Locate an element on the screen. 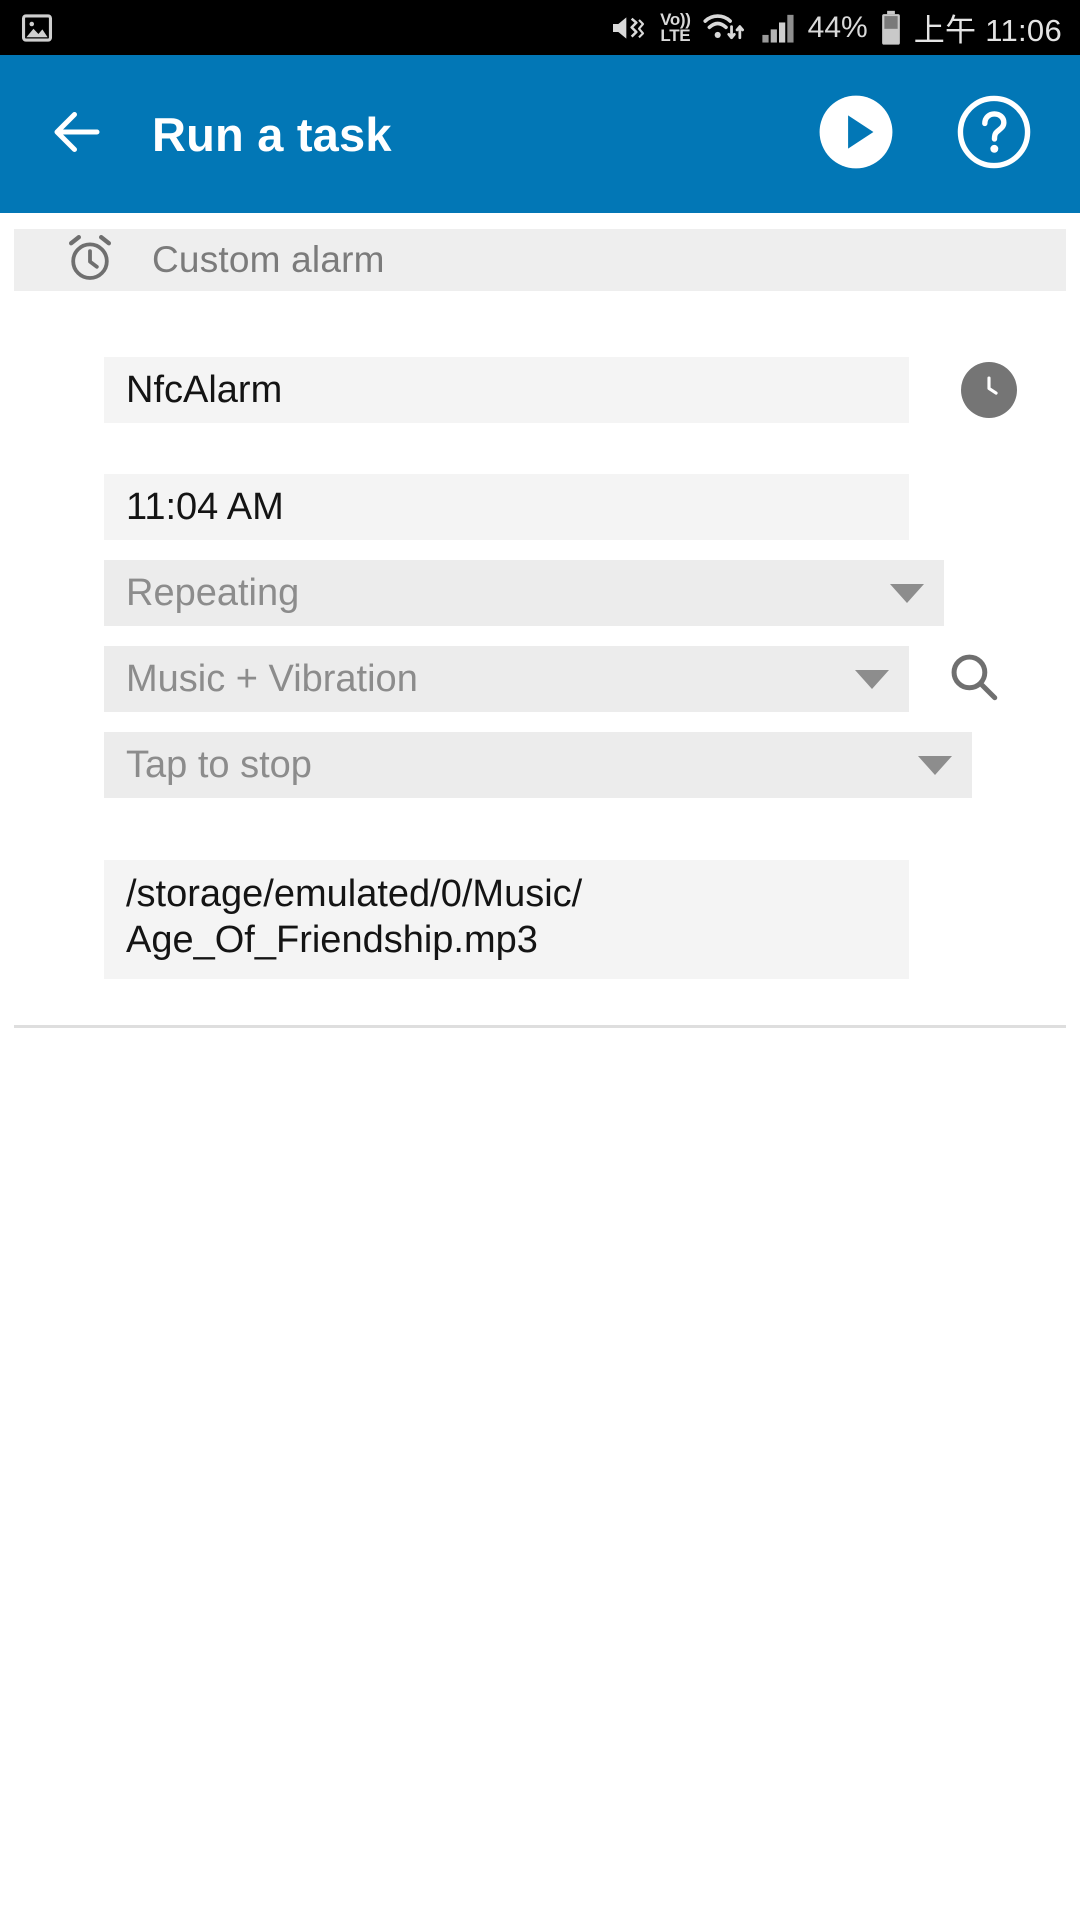  alarm-name-row: NfcAlarm is located at coordinates (540, 390).